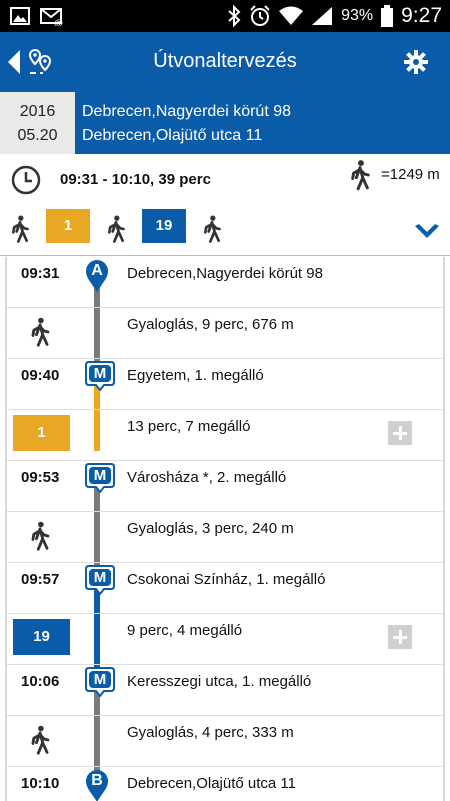  I want to click on walk-info: Gyaloglás, 4 perc, 333 m, so click(210, 732).